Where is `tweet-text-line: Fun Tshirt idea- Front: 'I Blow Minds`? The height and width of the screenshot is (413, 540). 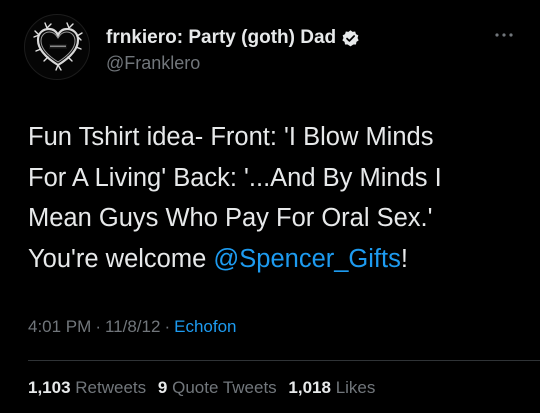 tweet-text-line: Fun Tshirt idea- Front: 'I Blow Minds is located at coordinates (231, 137).